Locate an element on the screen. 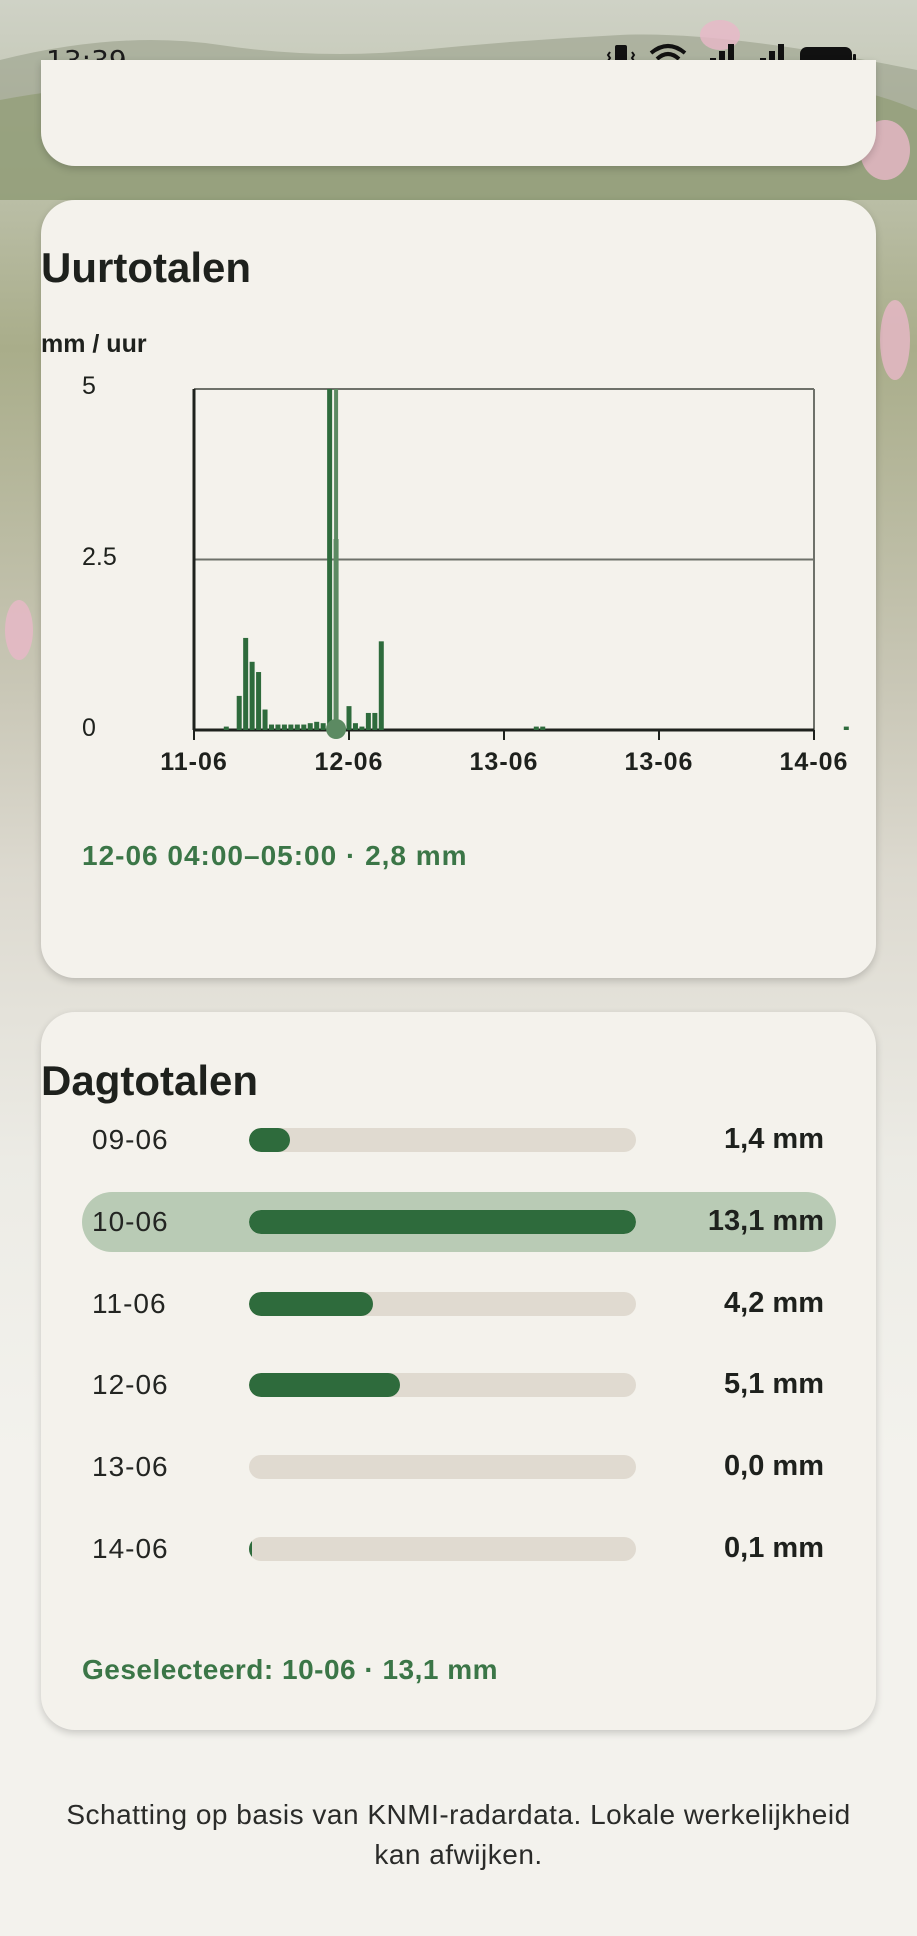 Image resolution: width=917 pixels, height=1936 pixels. day-row-13-06: 13-06 0,0 mm is located at coordinates (459, 1467).